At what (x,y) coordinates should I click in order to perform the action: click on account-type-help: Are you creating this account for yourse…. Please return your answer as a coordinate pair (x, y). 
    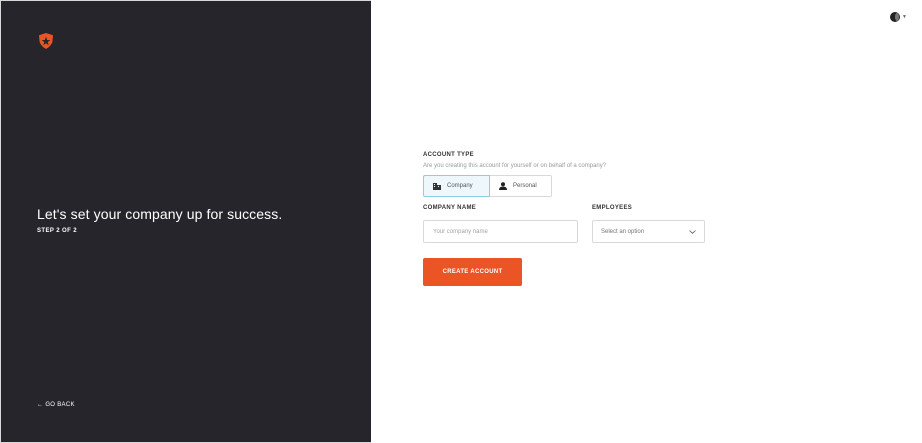
    Looking at the image, I should click on (515, 166).